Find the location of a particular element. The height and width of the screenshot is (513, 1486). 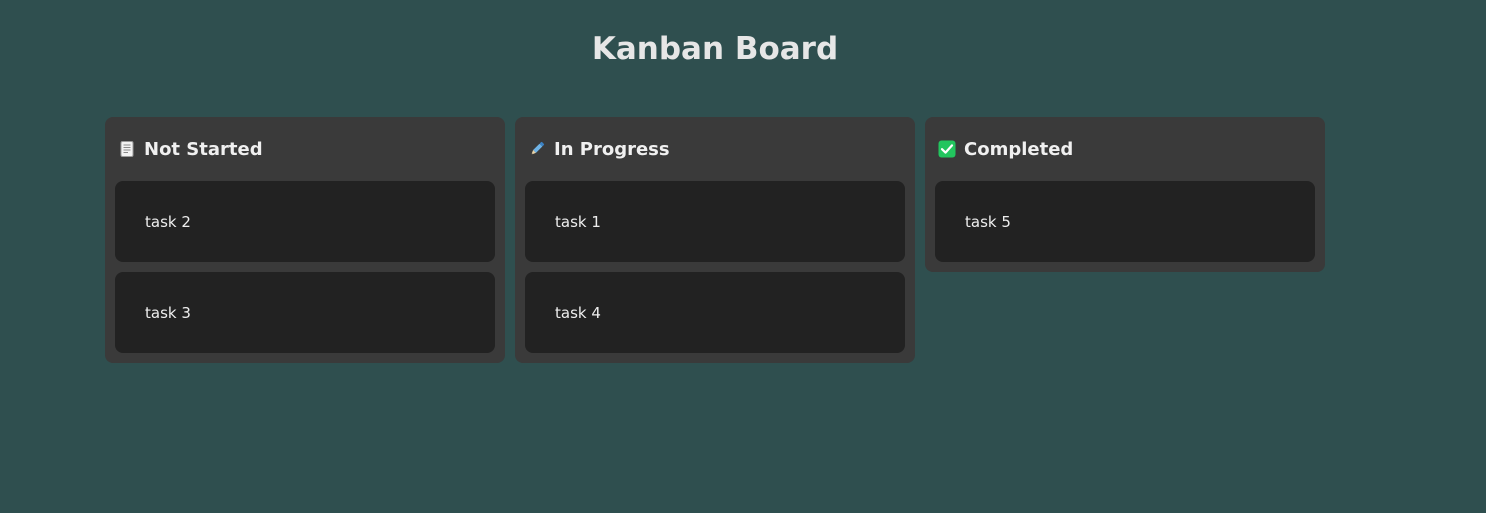

task-card: task 4 is located at coordinates (715, 312).